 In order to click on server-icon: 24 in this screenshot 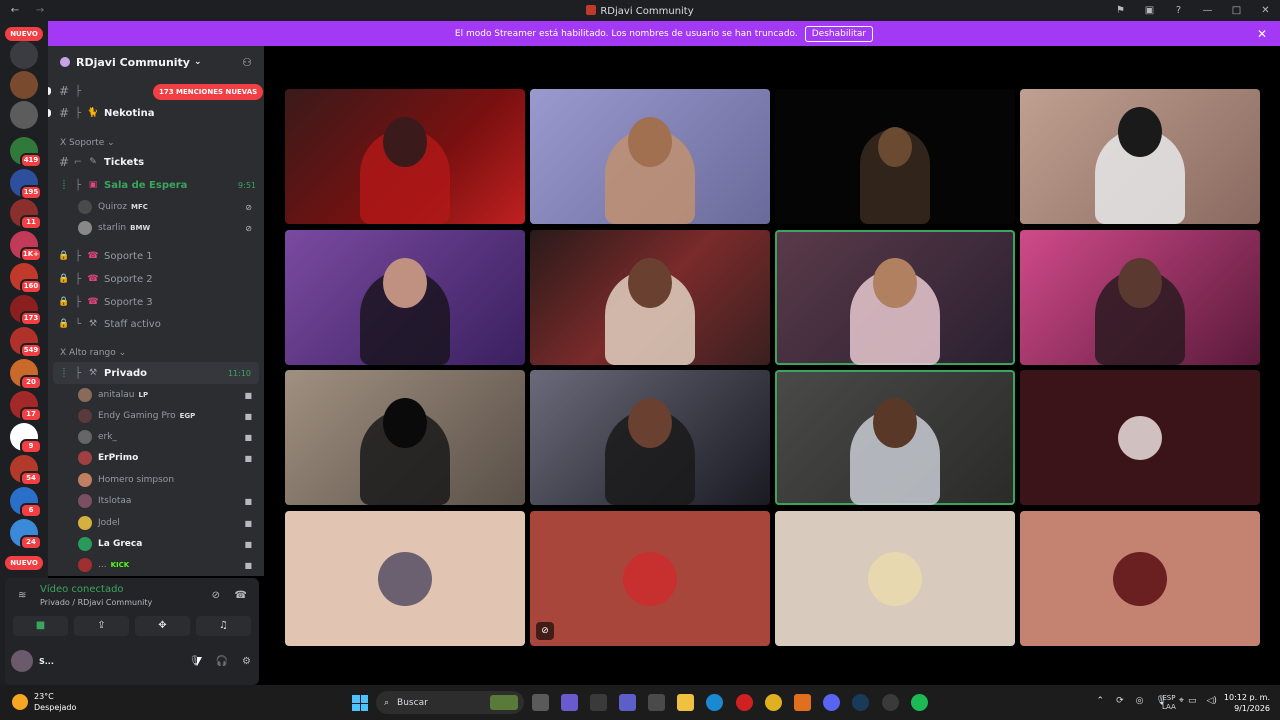, I will do `click(26, 534)`.